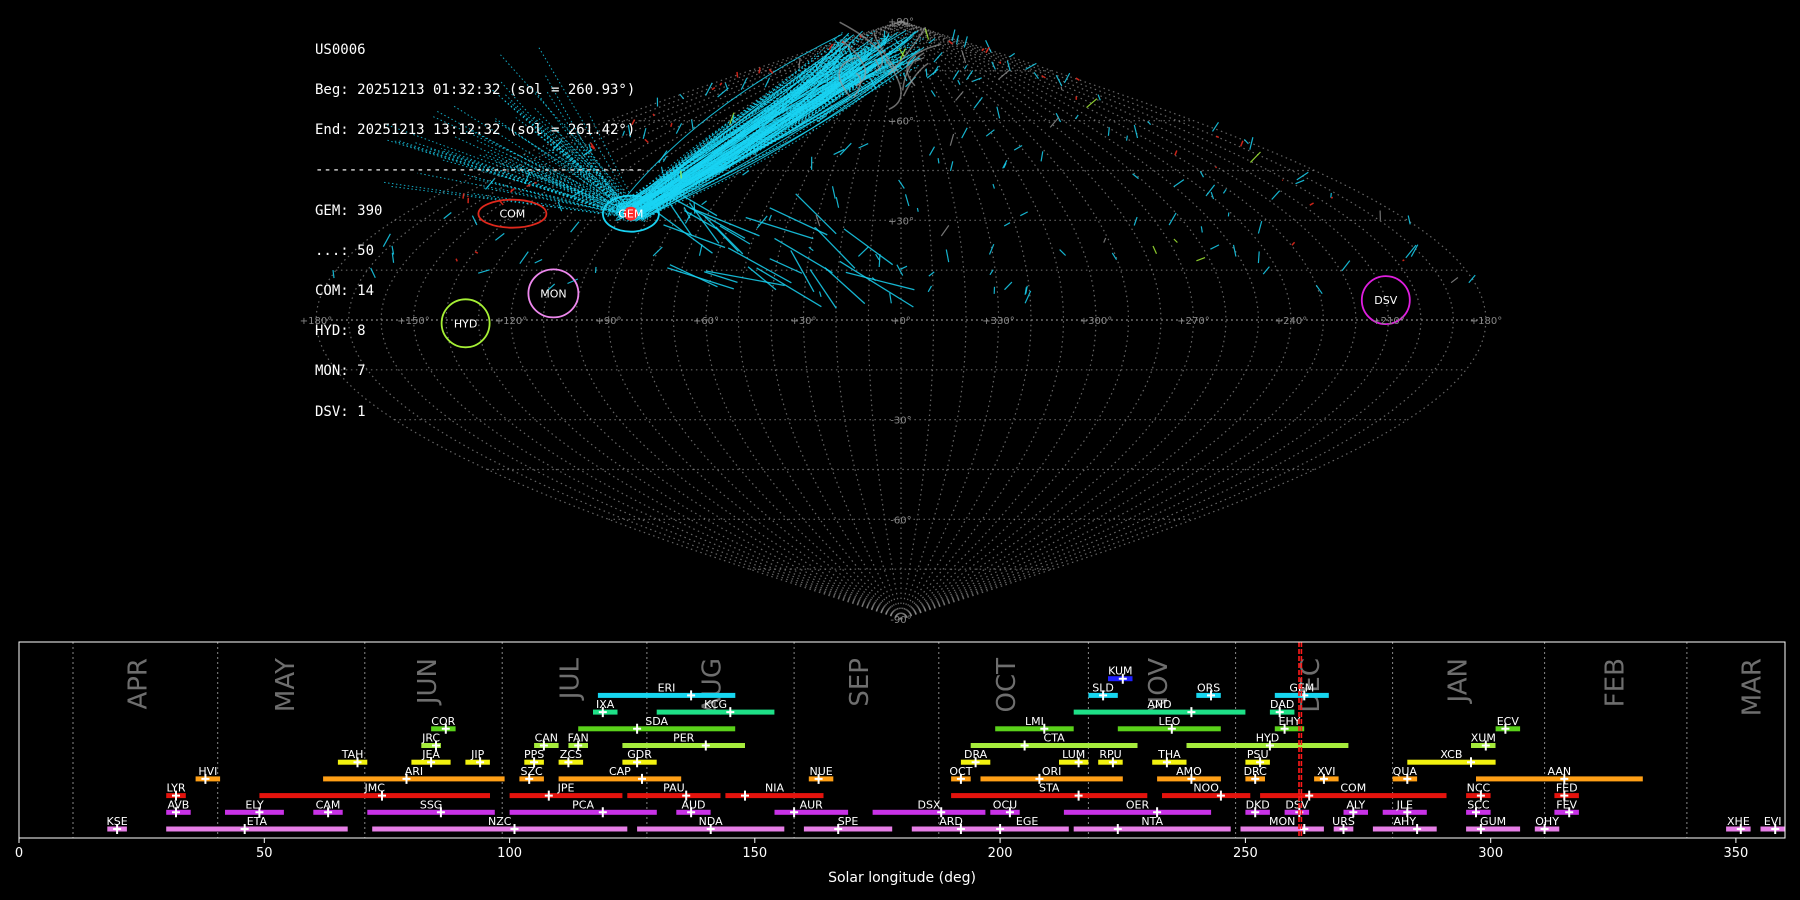  Describe the element at coordinates (264, 853) in the screenshot. I see `x-tick-label: 50` at that location.